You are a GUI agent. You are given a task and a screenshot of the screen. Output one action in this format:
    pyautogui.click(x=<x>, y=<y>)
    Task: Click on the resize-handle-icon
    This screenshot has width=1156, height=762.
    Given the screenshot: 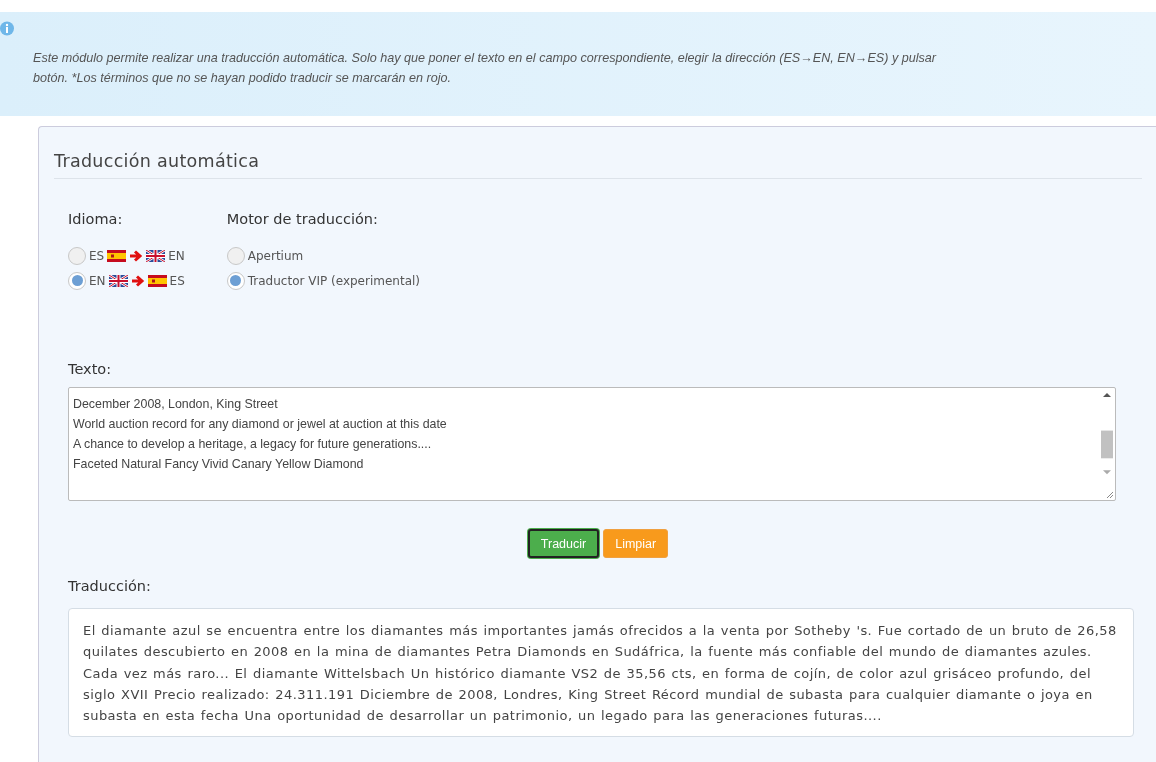 What is the action you would take?
    pyautogui.click(x=1109, y=494)
    